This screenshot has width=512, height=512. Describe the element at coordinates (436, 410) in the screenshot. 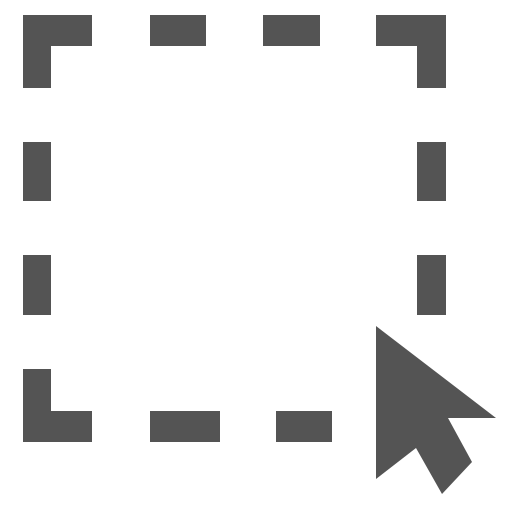

I see `cursor-arrow-icon` at that location.